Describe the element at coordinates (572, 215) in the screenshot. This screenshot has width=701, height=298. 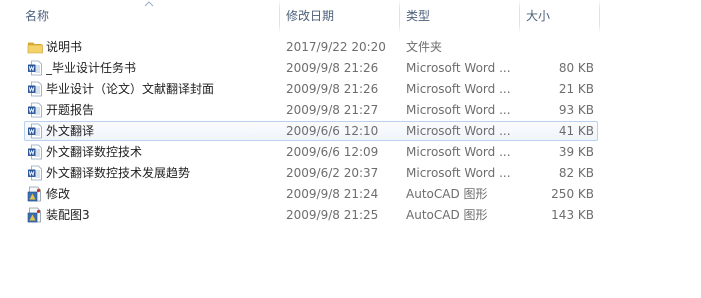
I see `file-size: 143 KB` at that location.